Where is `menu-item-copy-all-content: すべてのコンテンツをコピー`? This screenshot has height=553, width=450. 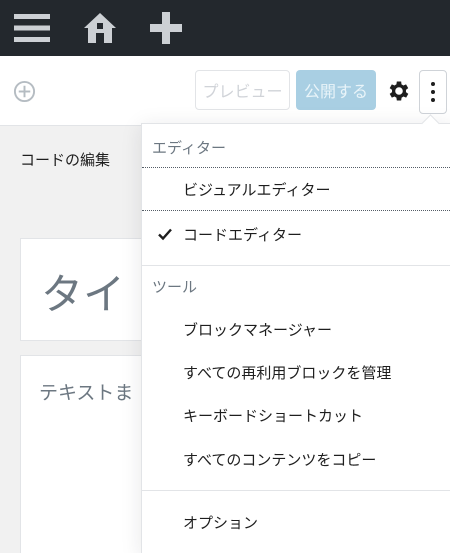
menu-item-copy-all-content: すべてのコンテンツをコピー is located at coordinates (296, 459).